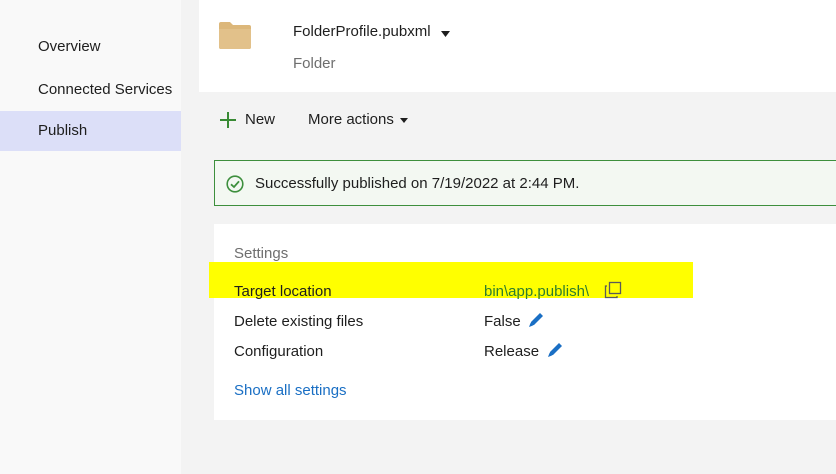 The height and width of the screenshot is (474, 836). Describe the element at coordinates (260, 119) in the screenshot. I see `new-button-label: New` at that location.